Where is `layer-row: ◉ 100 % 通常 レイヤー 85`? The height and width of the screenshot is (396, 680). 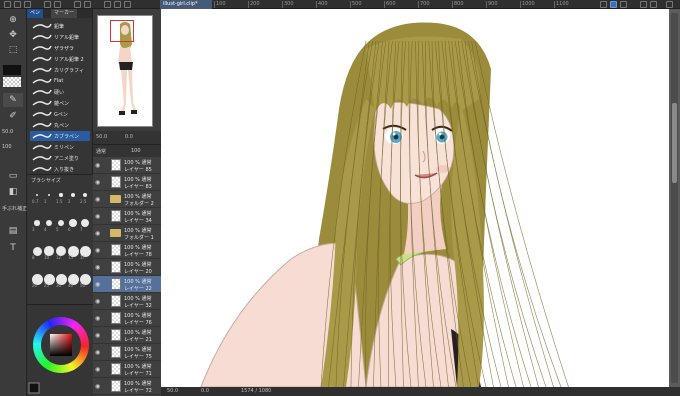
layer-row: ◉ 100 % 通常 レイヤー 85 is located at coordinates (127, 165).